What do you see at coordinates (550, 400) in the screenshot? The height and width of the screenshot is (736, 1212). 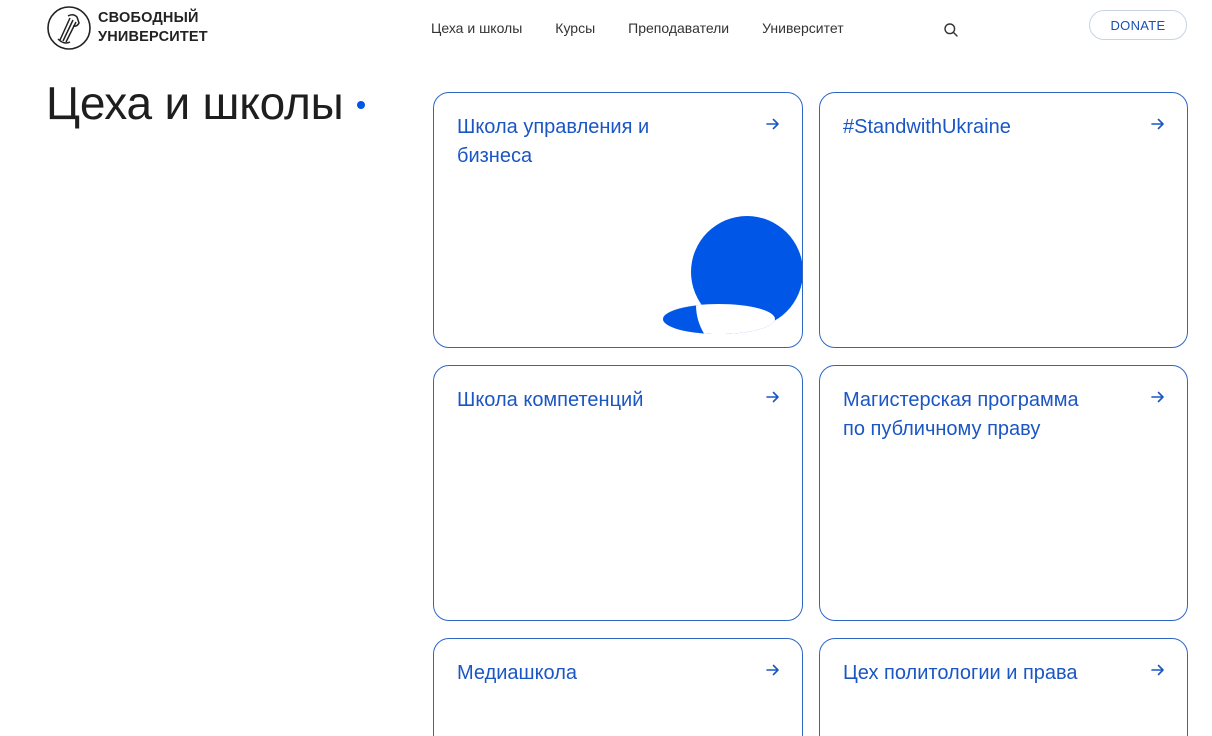 I see `card-title: Школа компетенций` at bounding box center [550, 400].